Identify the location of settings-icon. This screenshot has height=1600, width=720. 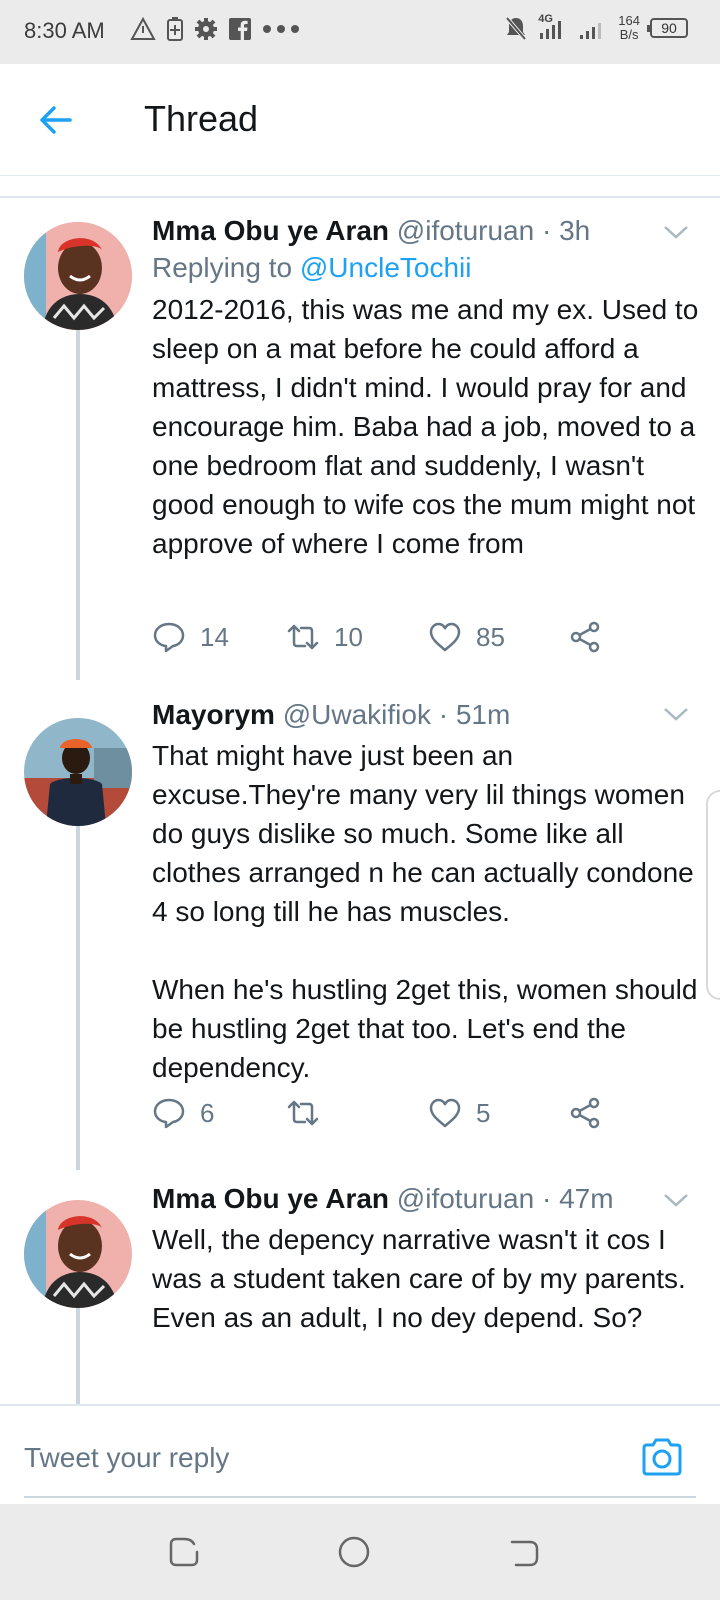
(206, 29).